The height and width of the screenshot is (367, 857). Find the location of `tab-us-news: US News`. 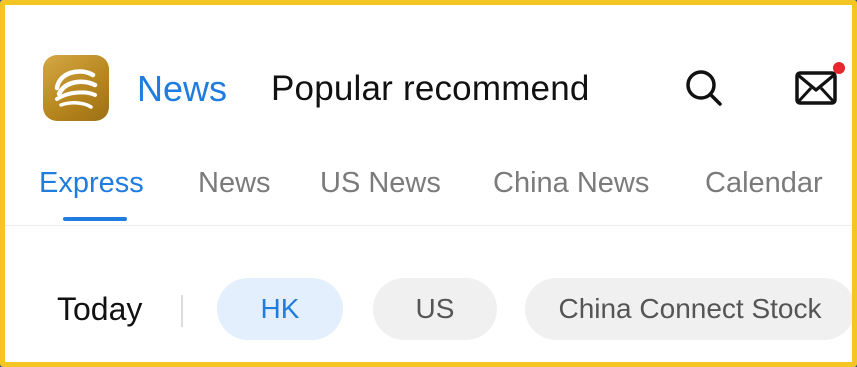

tab-us-news: US News is located at coordinates (380, 183).